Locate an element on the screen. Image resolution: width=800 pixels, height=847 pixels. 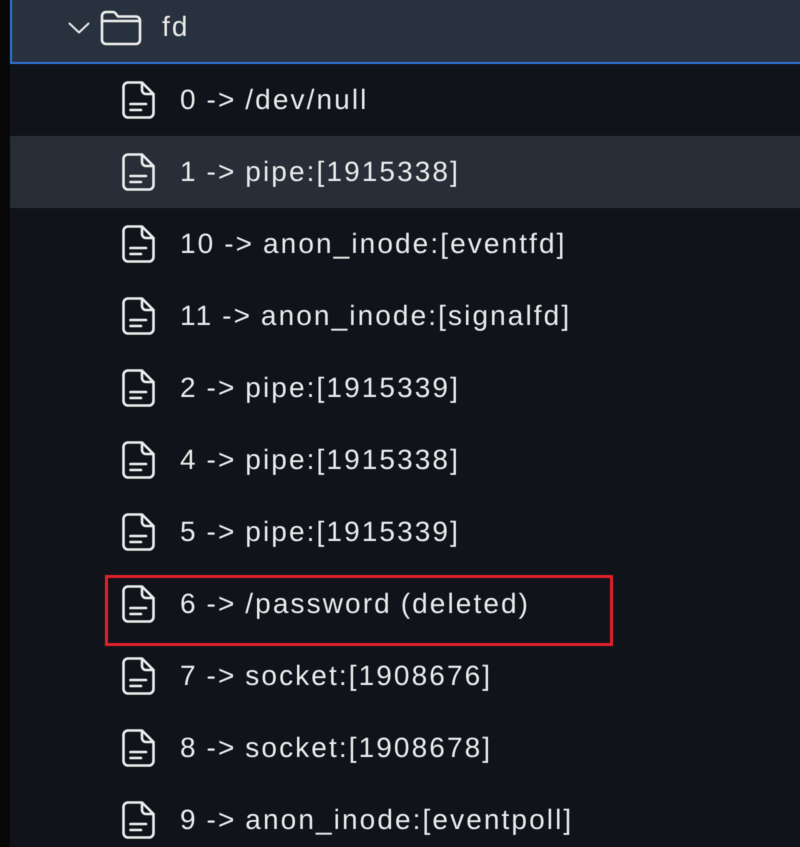
file-item: 1 -> pipe:[1915338] is located at coordinates (405, 172).